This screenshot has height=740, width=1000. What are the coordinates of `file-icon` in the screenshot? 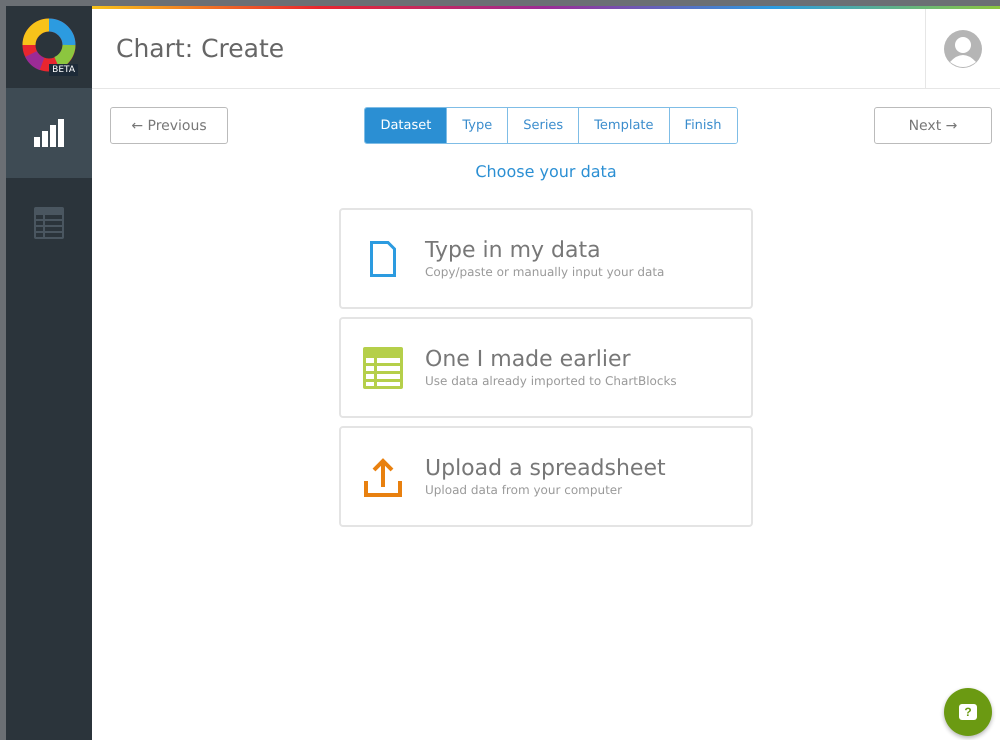 It's located at (383, 258).